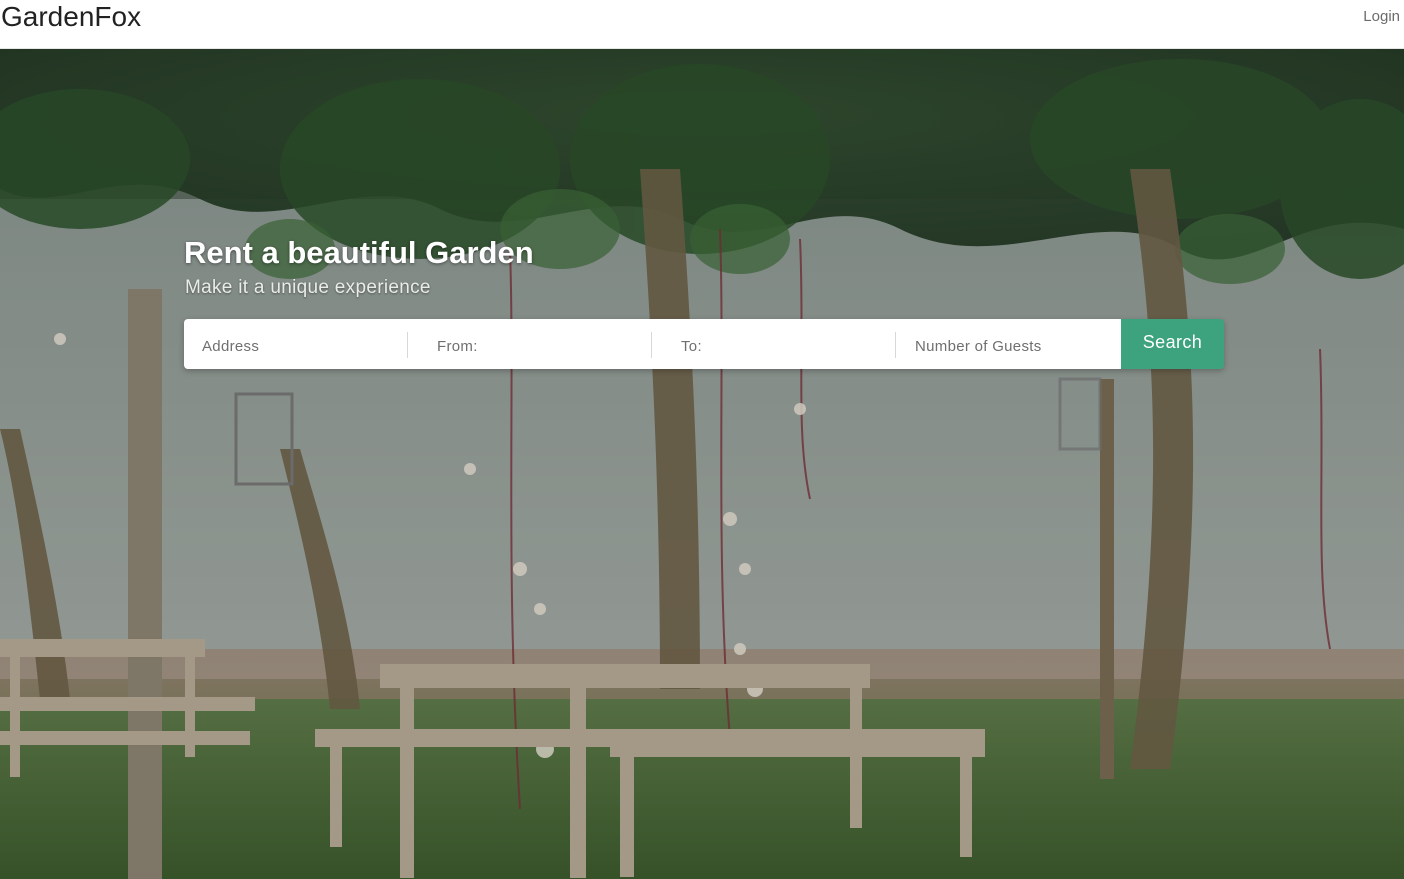  I want to click on address-field-wrapper, so click(296, 344).